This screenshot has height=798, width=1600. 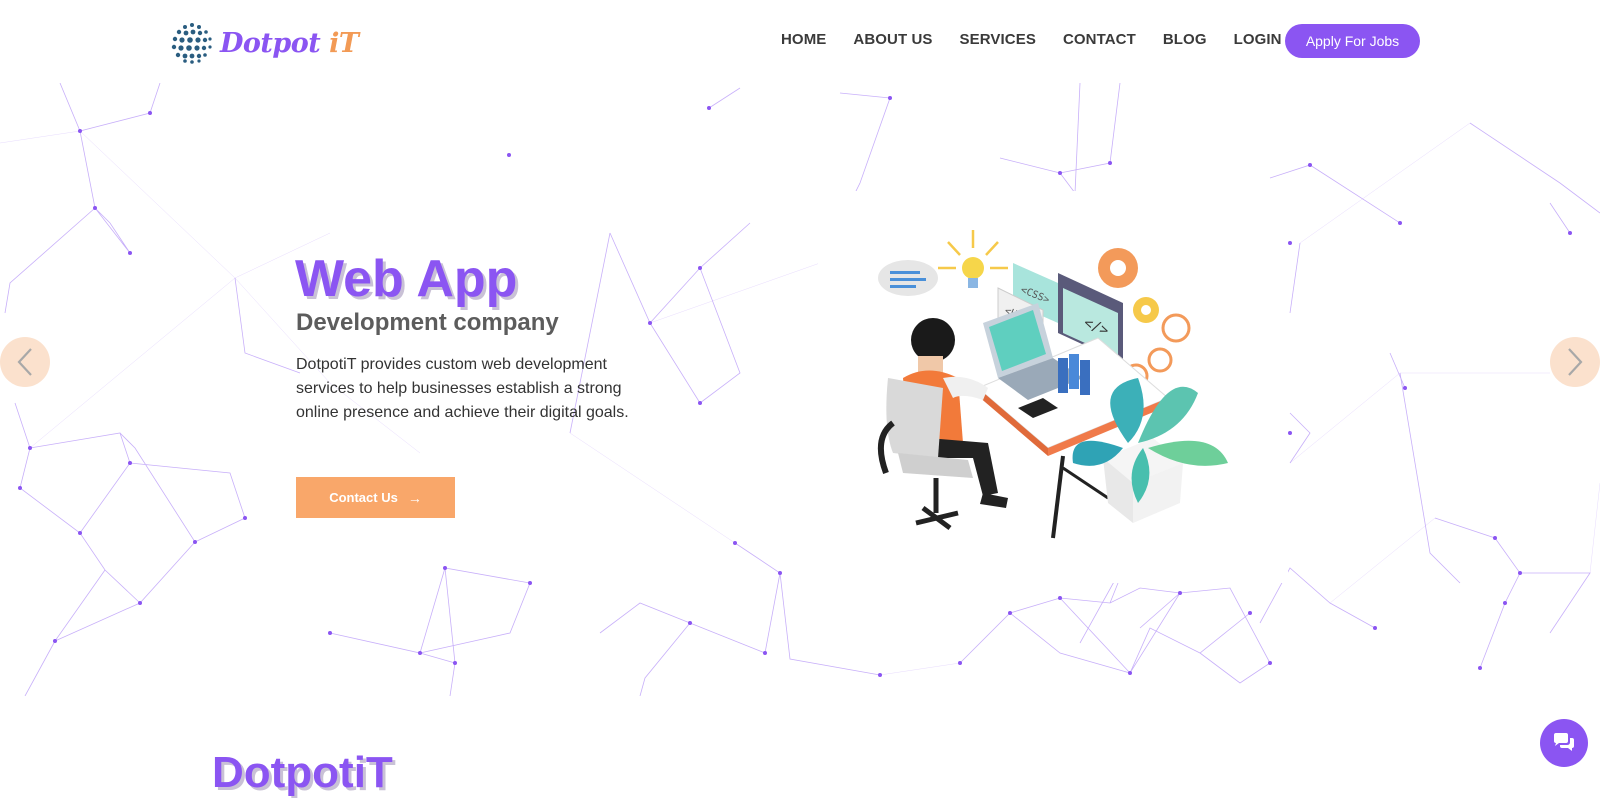 What do you see at coordinates (1099, 39) in the screenshot?
I see `nav-contact: CONTACT` at bounding box center [1099, 39].